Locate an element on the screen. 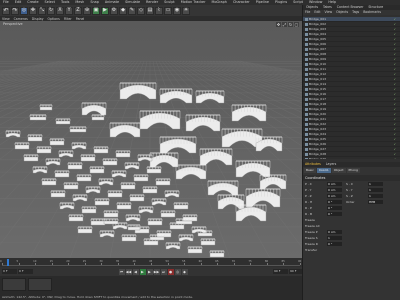 The image size is (400, 300). timeline-ruler: 0 5 10 15 20 25 30 35 40 45 50 55 60 65 70 75 80 85 90 is located at coordinates (150, 262).